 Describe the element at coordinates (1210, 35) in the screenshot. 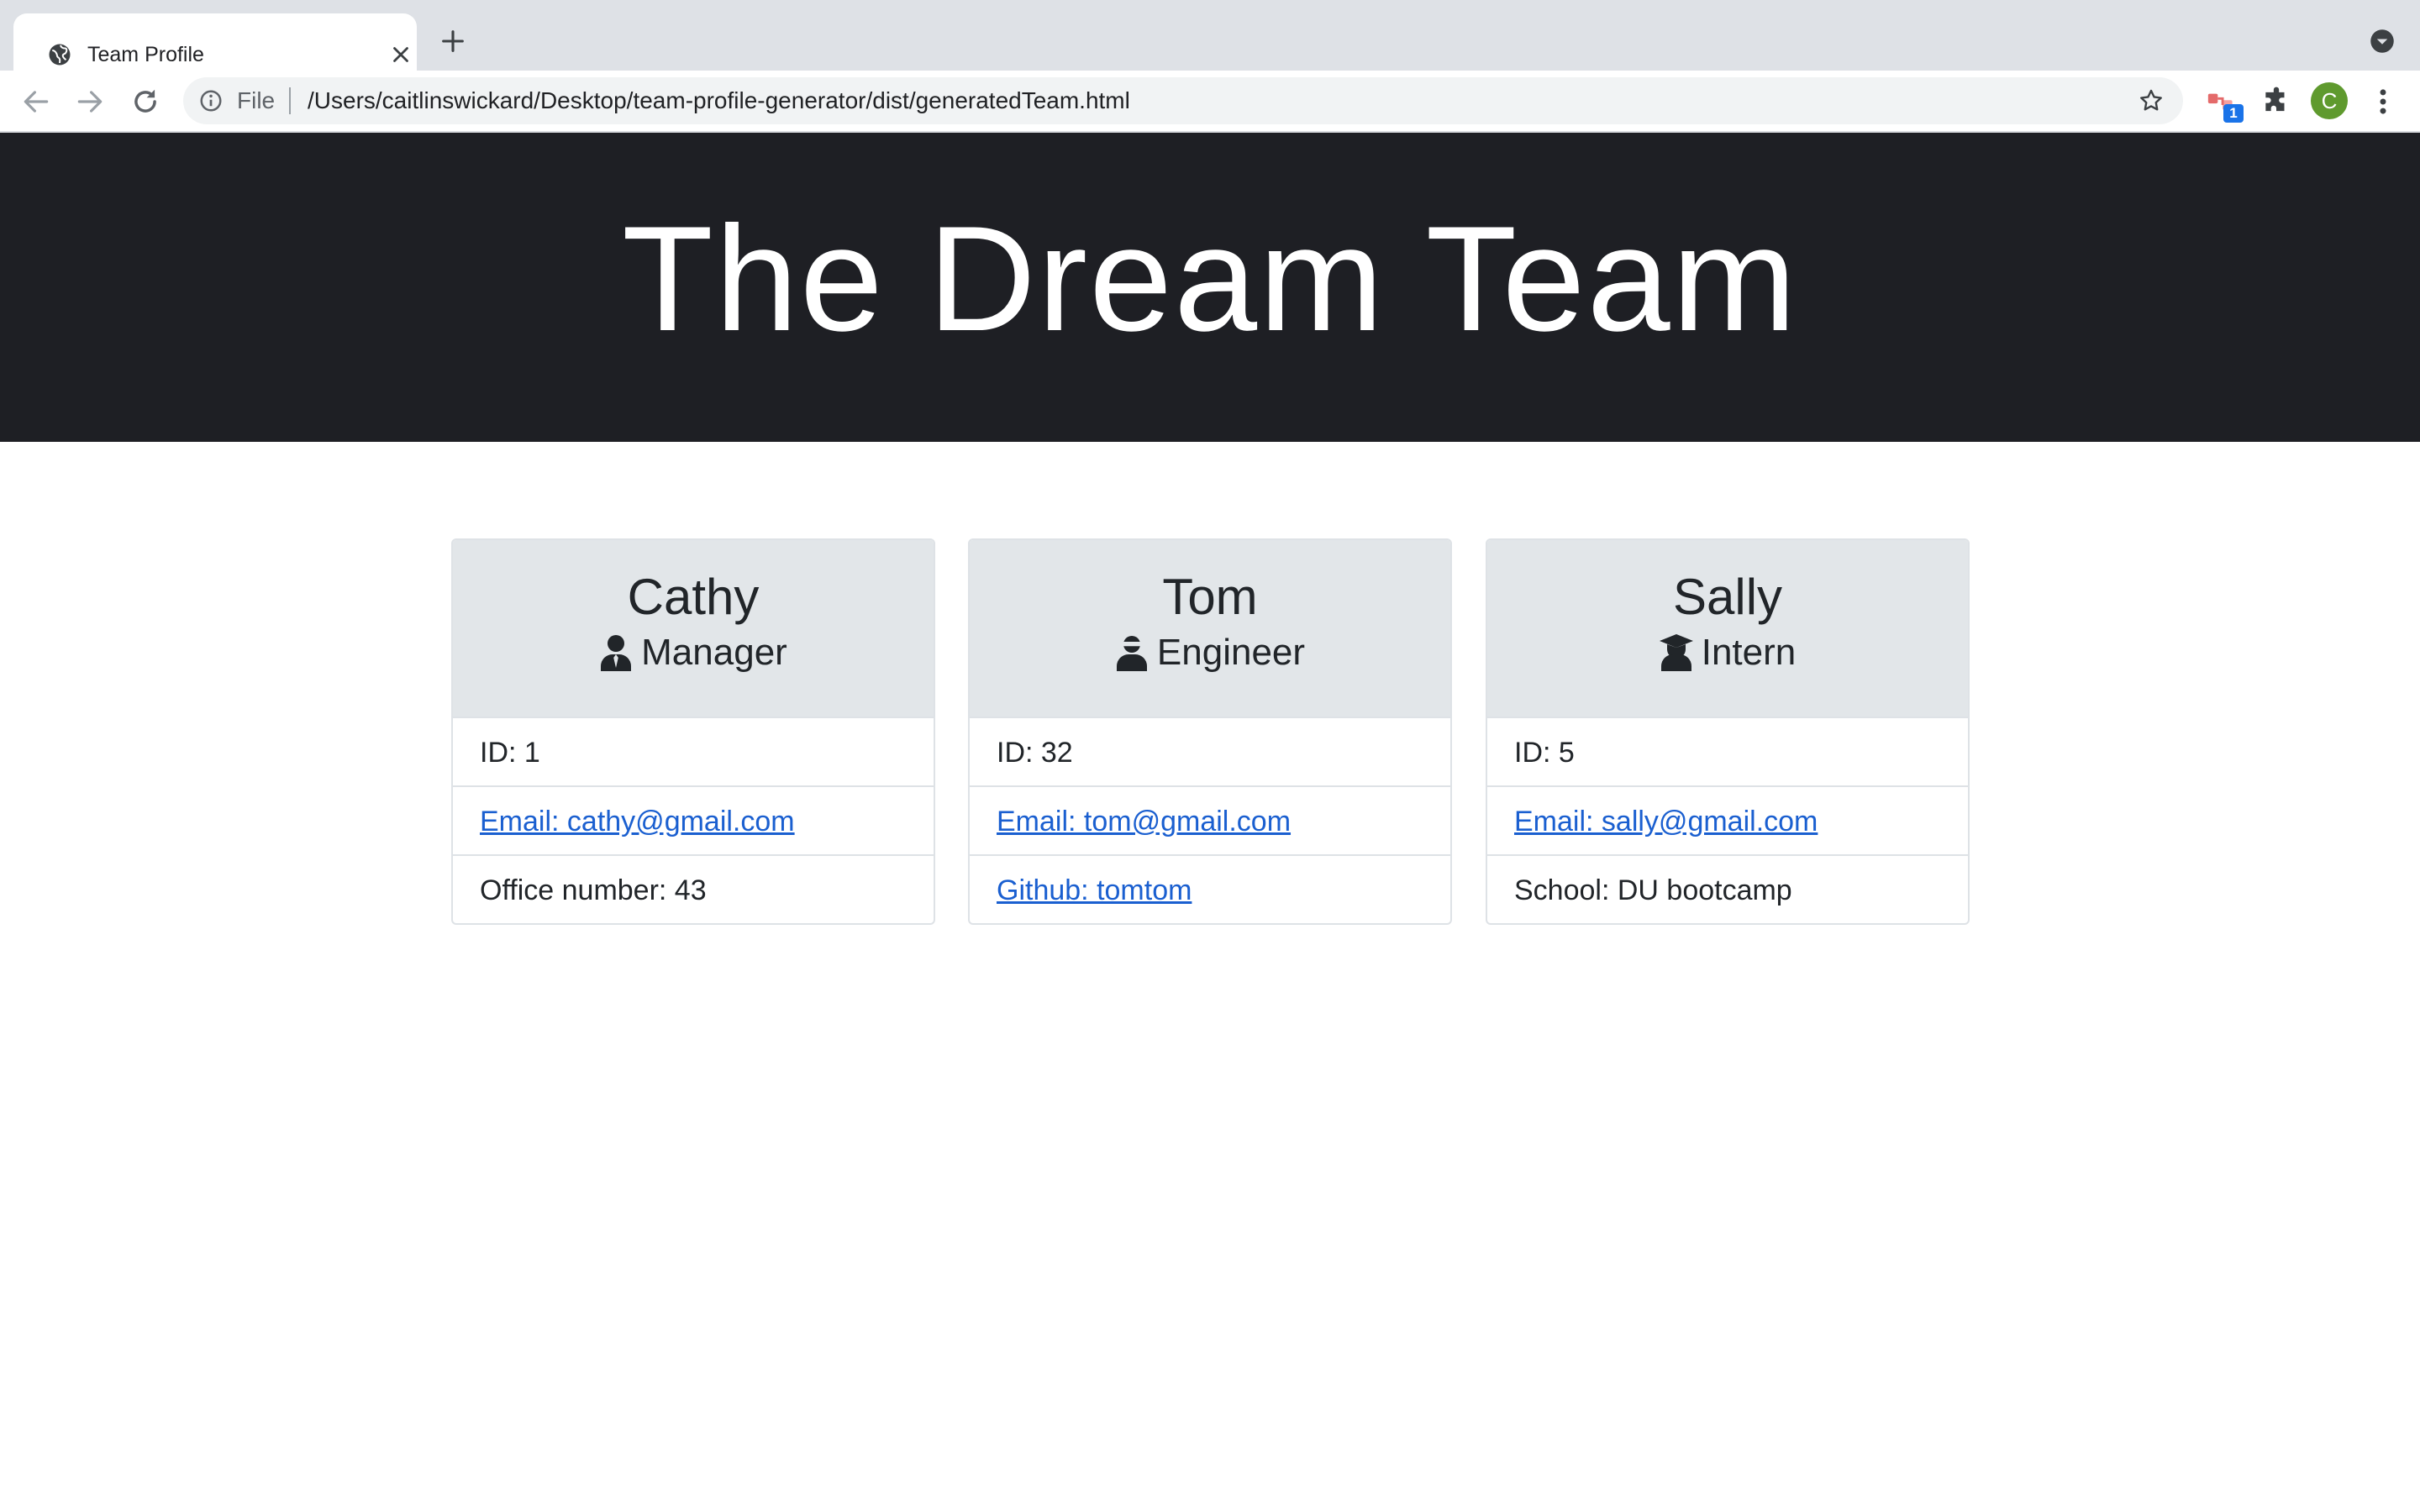

I see `tab-strip: Team Profile` at that location.